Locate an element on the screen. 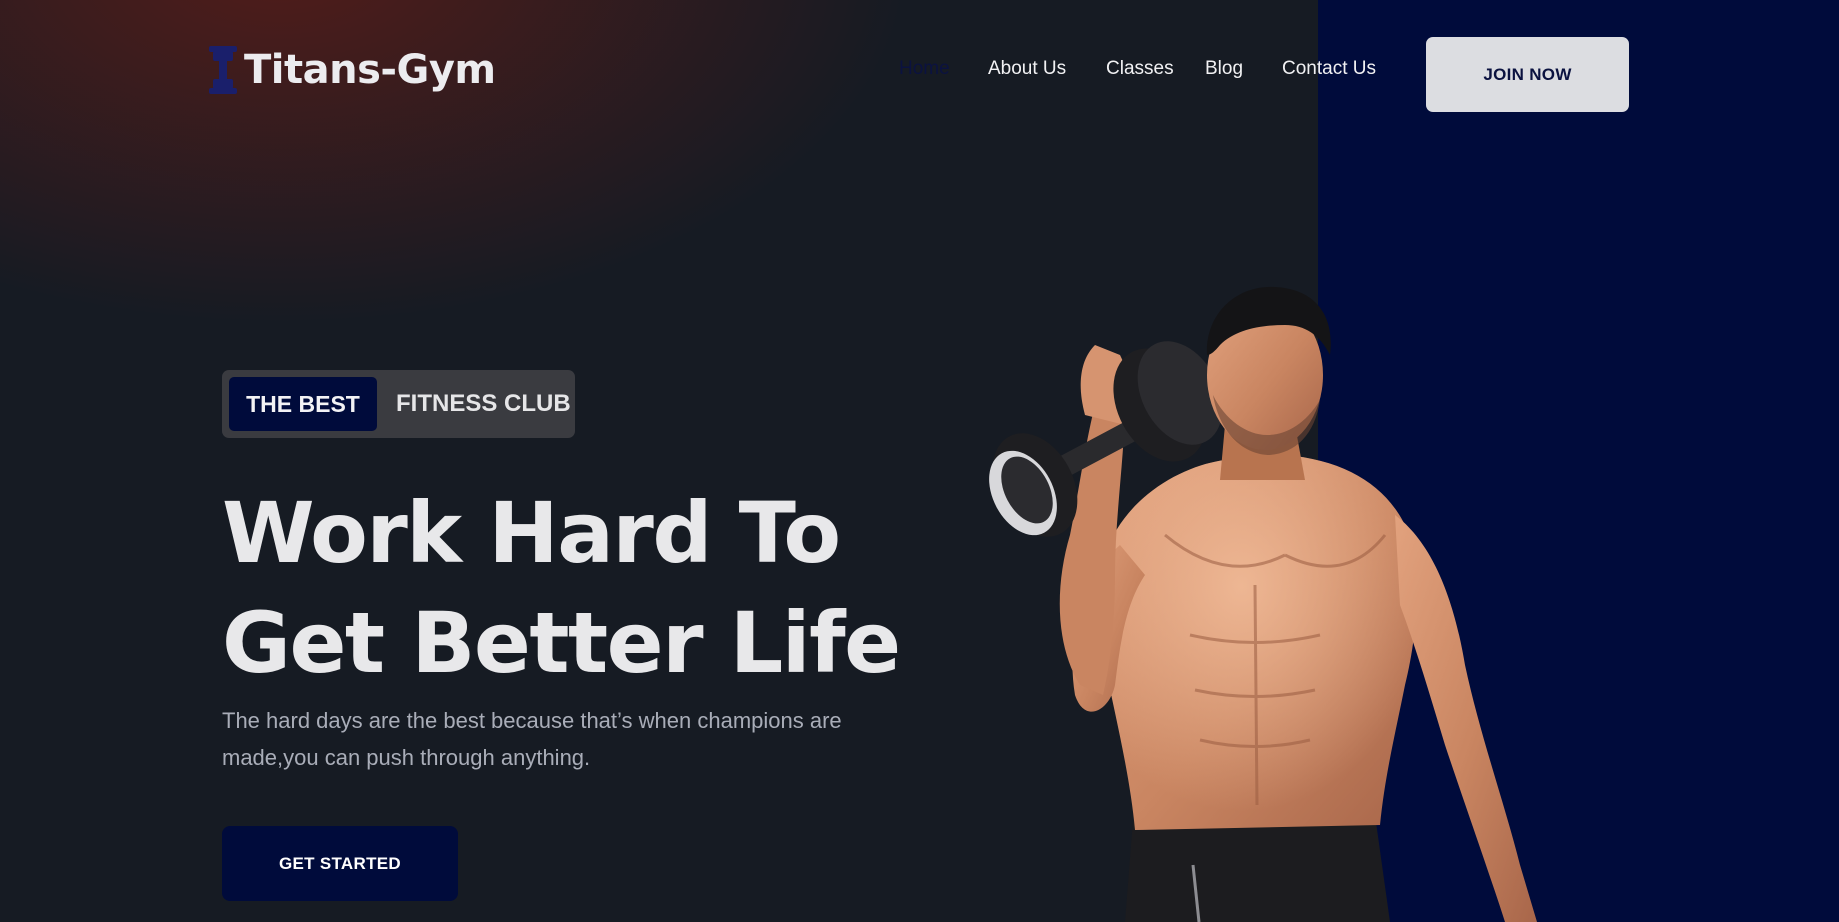 This screenshot has height=922, width=1839. nav-item-home: Home is located at coordinates (924, 69).